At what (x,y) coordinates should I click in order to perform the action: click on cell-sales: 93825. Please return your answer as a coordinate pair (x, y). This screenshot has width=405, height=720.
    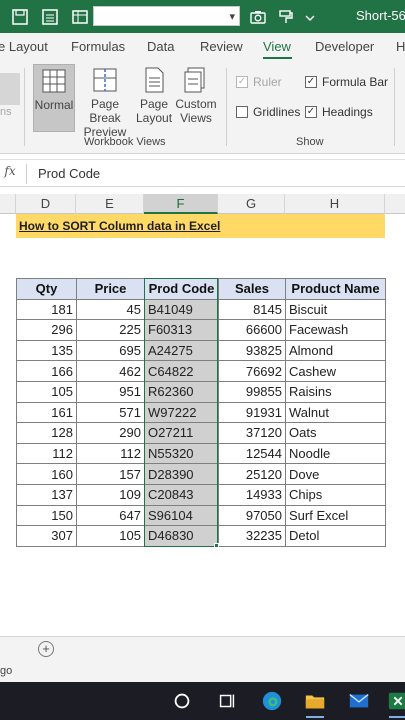
    Looking at the image, I should click on (252, 350).